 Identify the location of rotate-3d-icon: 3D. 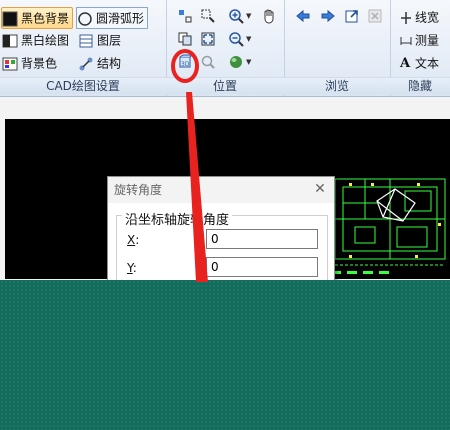
(186, 61).